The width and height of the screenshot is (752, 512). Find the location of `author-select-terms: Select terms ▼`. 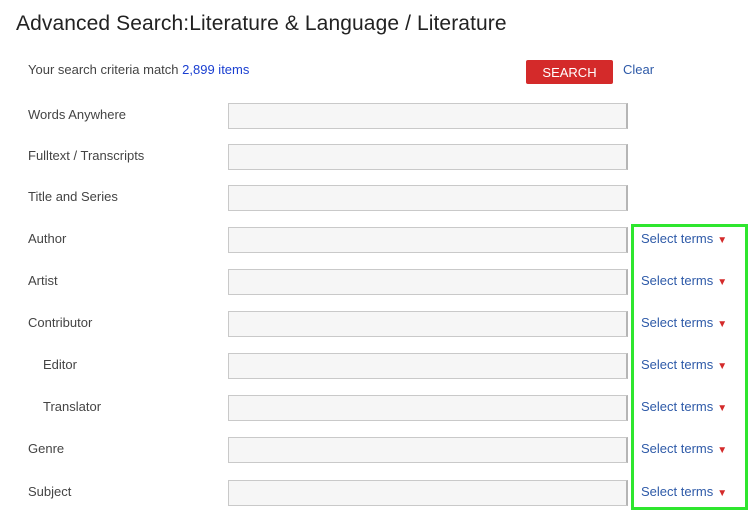

author-select-terms: Select terms ▼ is located at coordinates (684, 238).